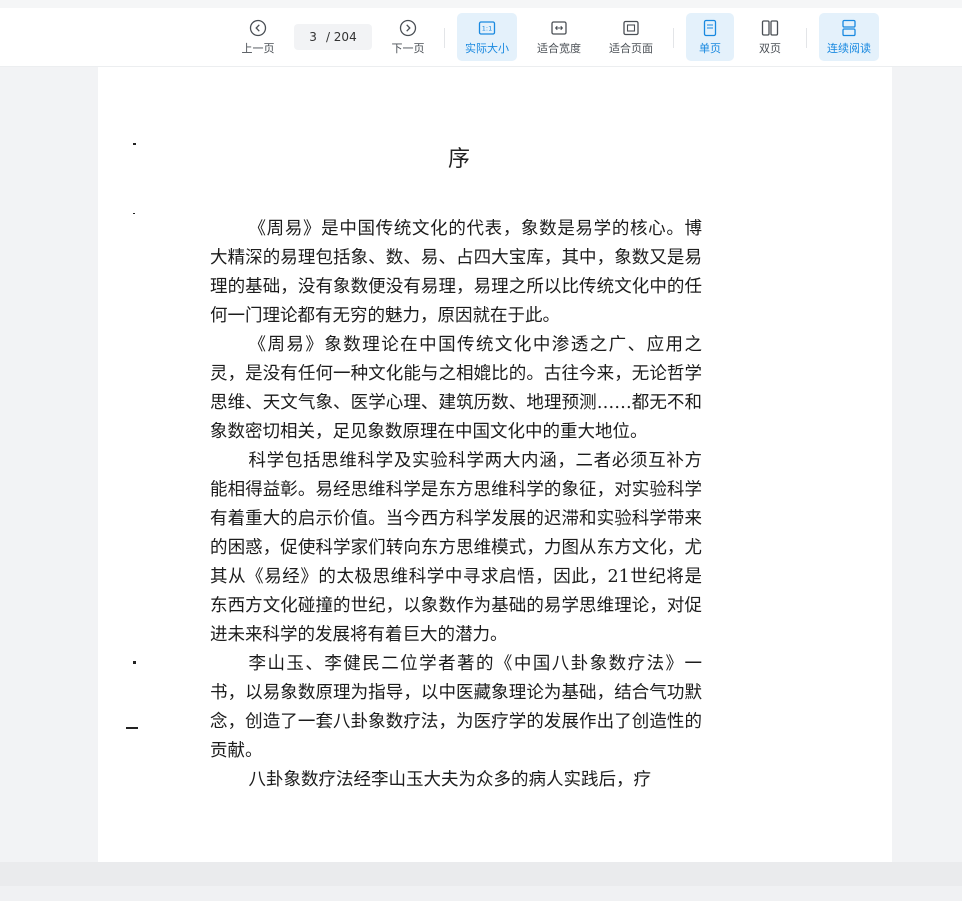 The image size is (962, 901). What do you see at coordinates (631, 48) in the screenshot?
I see `fit-page-label: 适合页面` at bounding box center [631, 48].